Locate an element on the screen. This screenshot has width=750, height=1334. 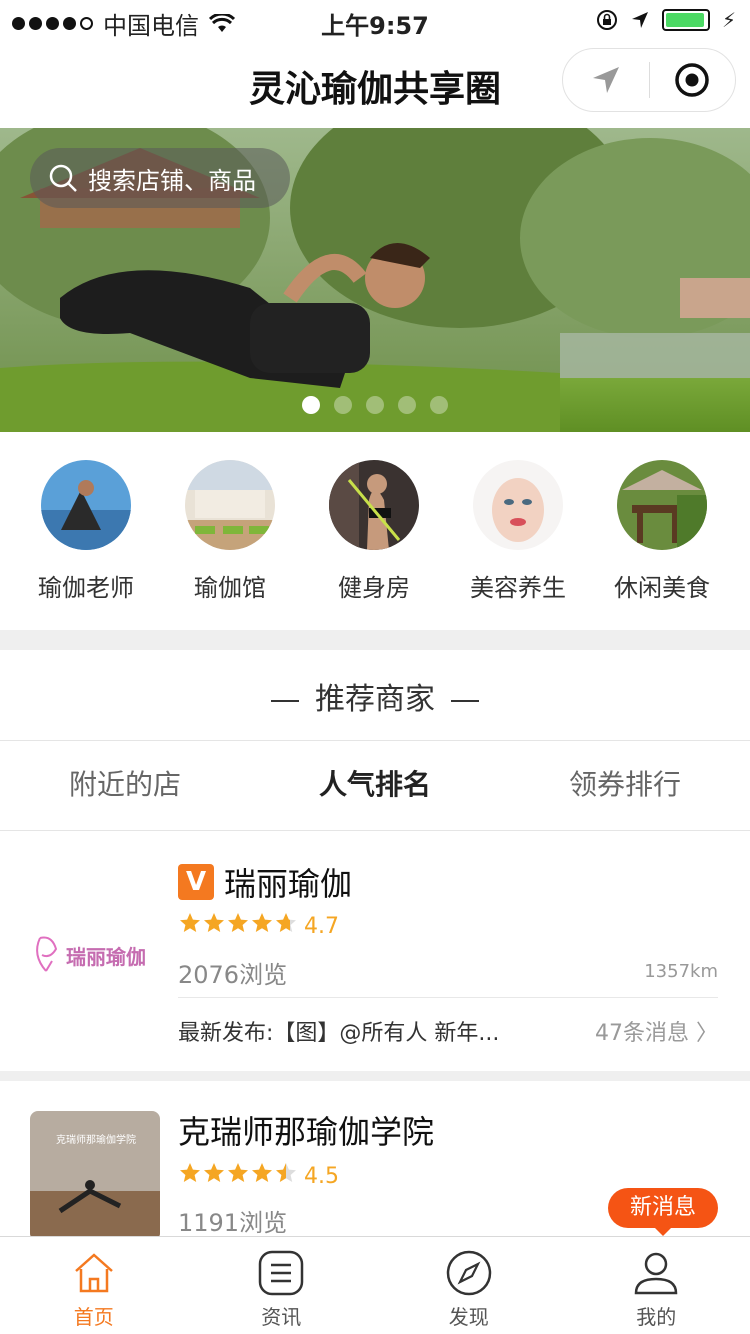
bottom-tab-bar: 首页 资讯 发现 我的 is located at coordinates (375, 1285).